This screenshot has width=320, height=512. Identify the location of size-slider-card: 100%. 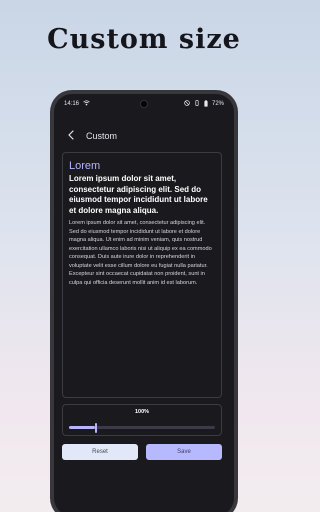
(142, 420).